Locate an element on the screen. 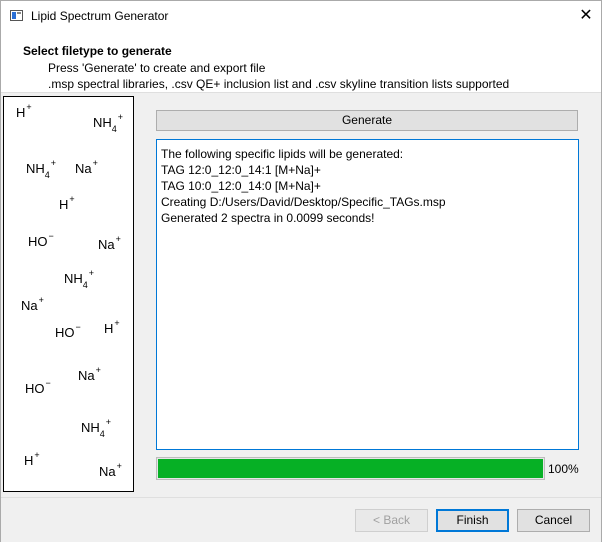 This screenshot has width=602, height=542. app-window-icon is located at coordinates (16, 15).